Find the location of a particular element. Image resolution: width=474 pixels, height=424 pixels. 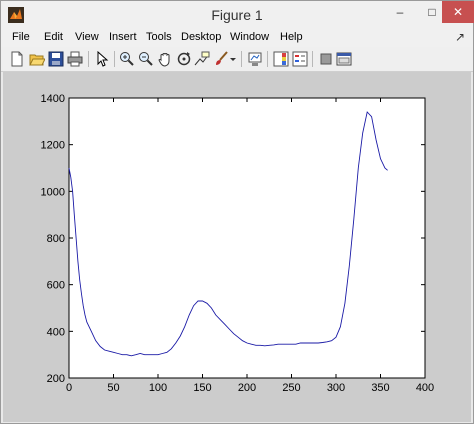

x-tick-label: 0 is located at coordinates (69, 388).